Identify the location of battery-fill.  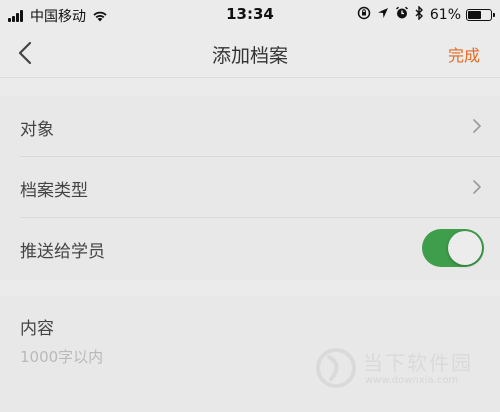
(474, 15).